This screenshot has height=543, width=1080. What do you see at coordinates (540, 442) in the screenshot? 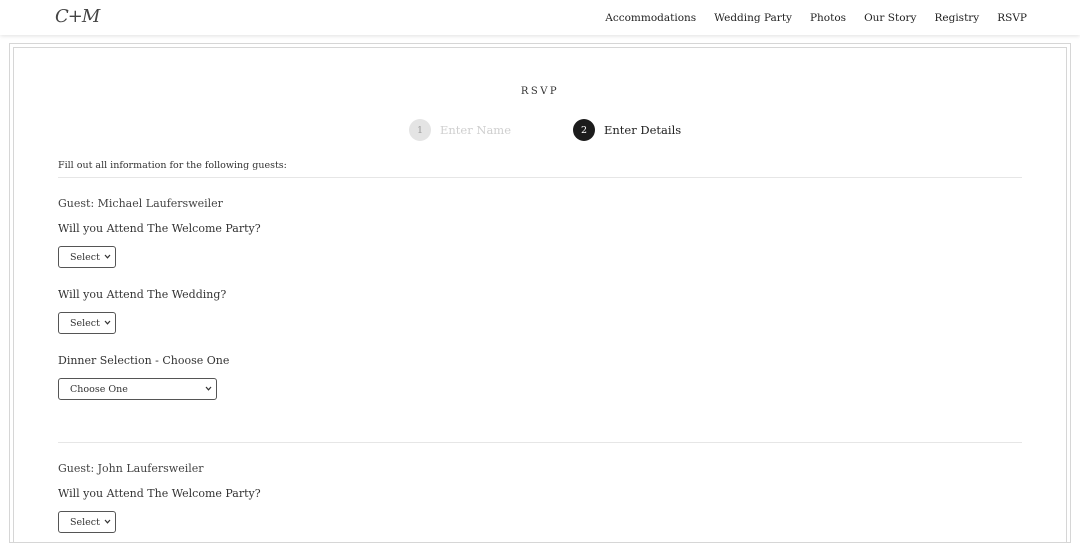
I see `guest-divider` at bounding box center [540, 442].